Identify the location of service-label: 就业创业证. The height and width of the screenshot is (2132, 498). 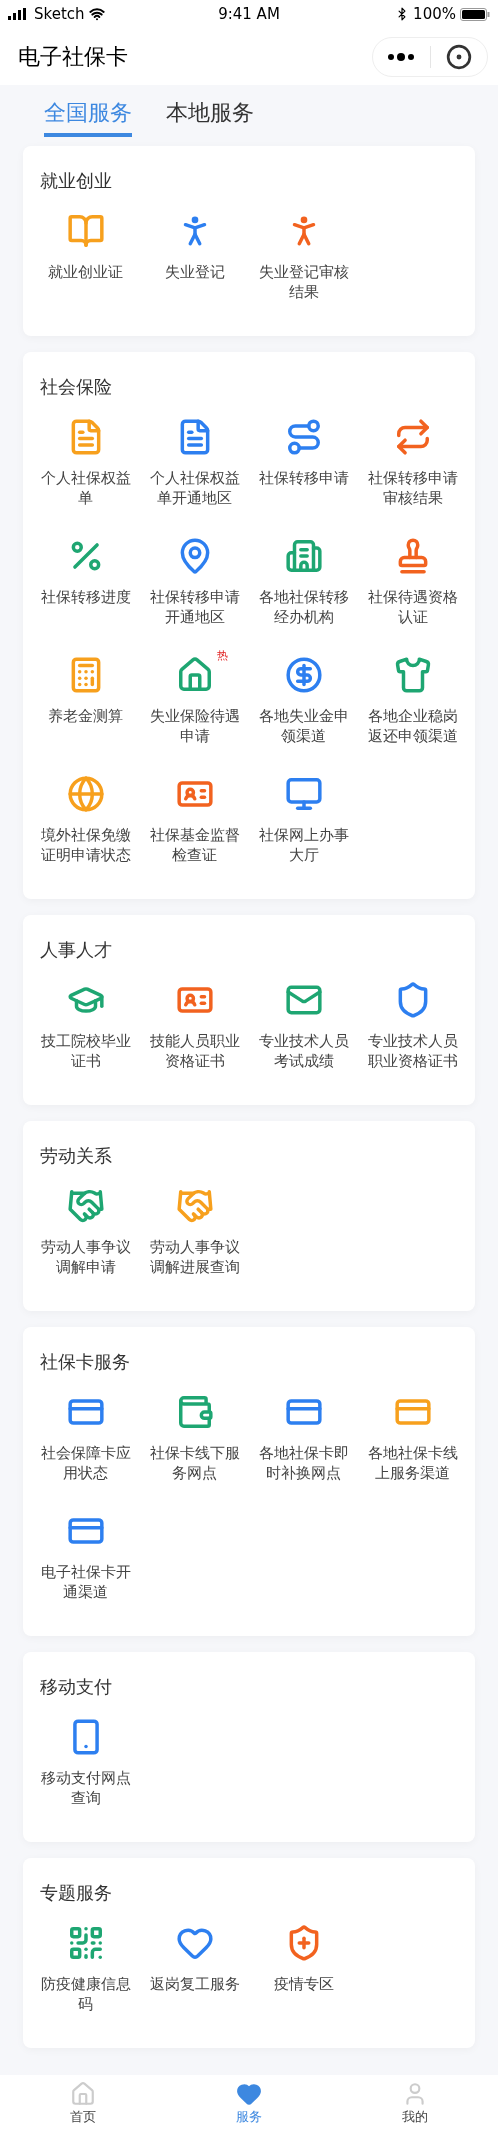
(85, 272).